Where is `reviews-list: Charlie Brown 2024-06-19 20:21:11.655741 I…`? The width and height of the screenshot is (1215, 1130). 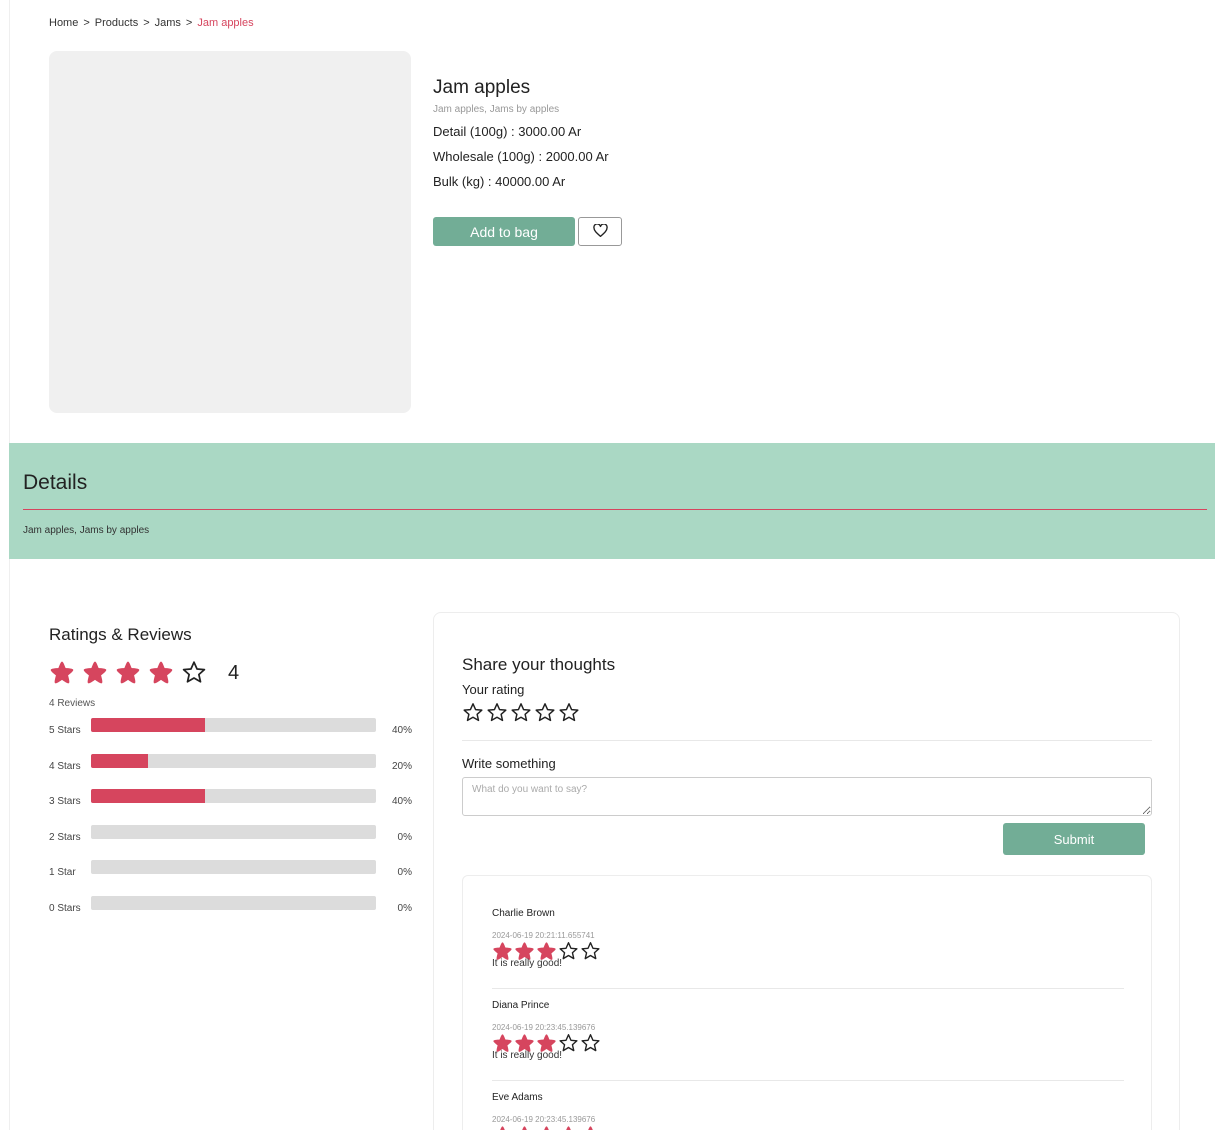
reviews-list: Charlie Brown 2024-06-19 20:21:11.655741 I… is located at coordinates (807, 1002).